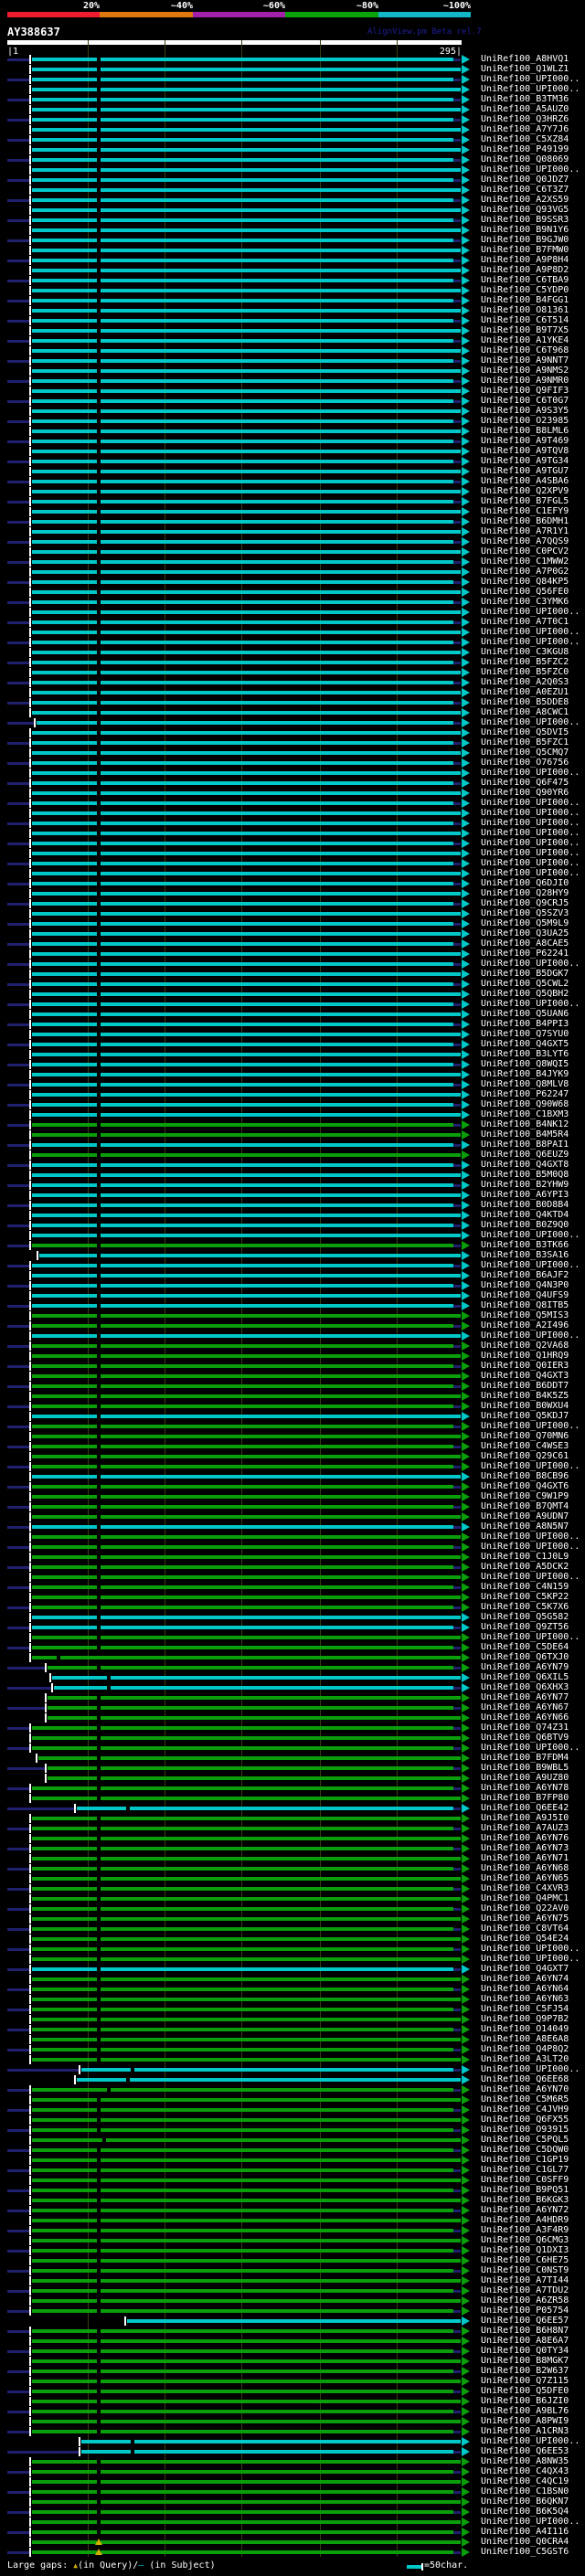 The image size is (585, 2576). Describe the element at coordinates (525, 451) in the screenshot. I see `hit-label: UniRef100_A9TQV8` at that location.